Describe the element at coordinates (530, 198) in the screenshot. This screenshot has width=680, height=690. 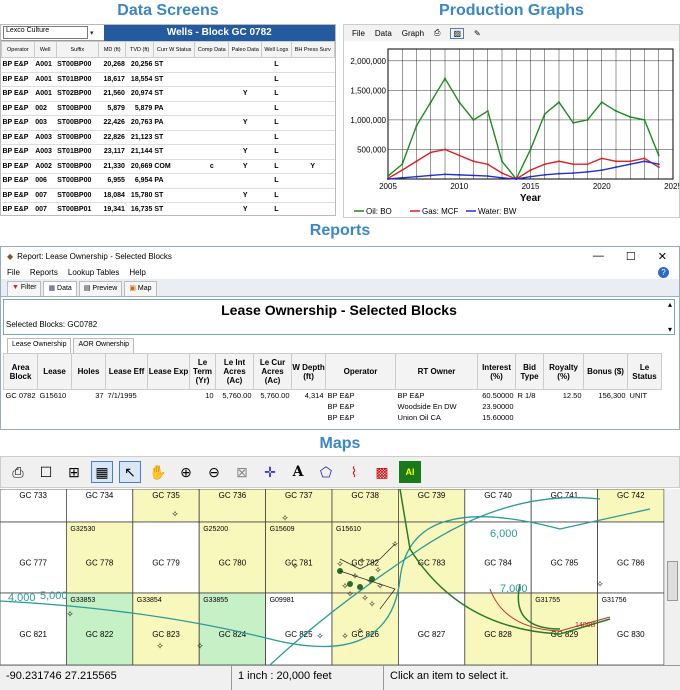
I see `x-axis-label: Year` at that location.